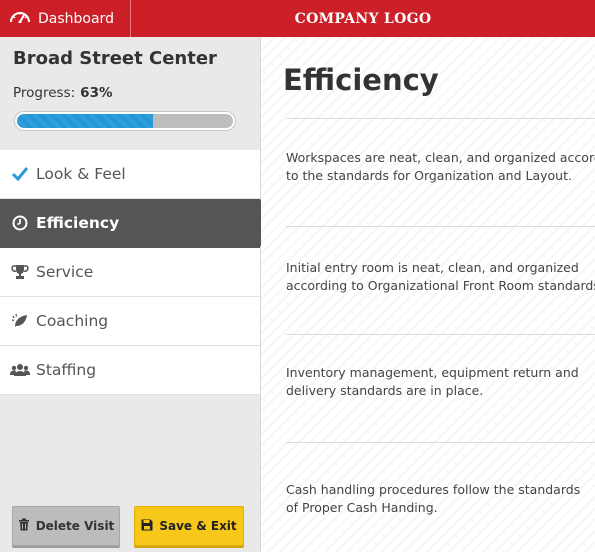 Image resolution: width=595 pixels, height=552 pixels. Describe the element at coordinates (198, 526) in the screenshot. I see `save-exit-label: Save & Exit` at that location.